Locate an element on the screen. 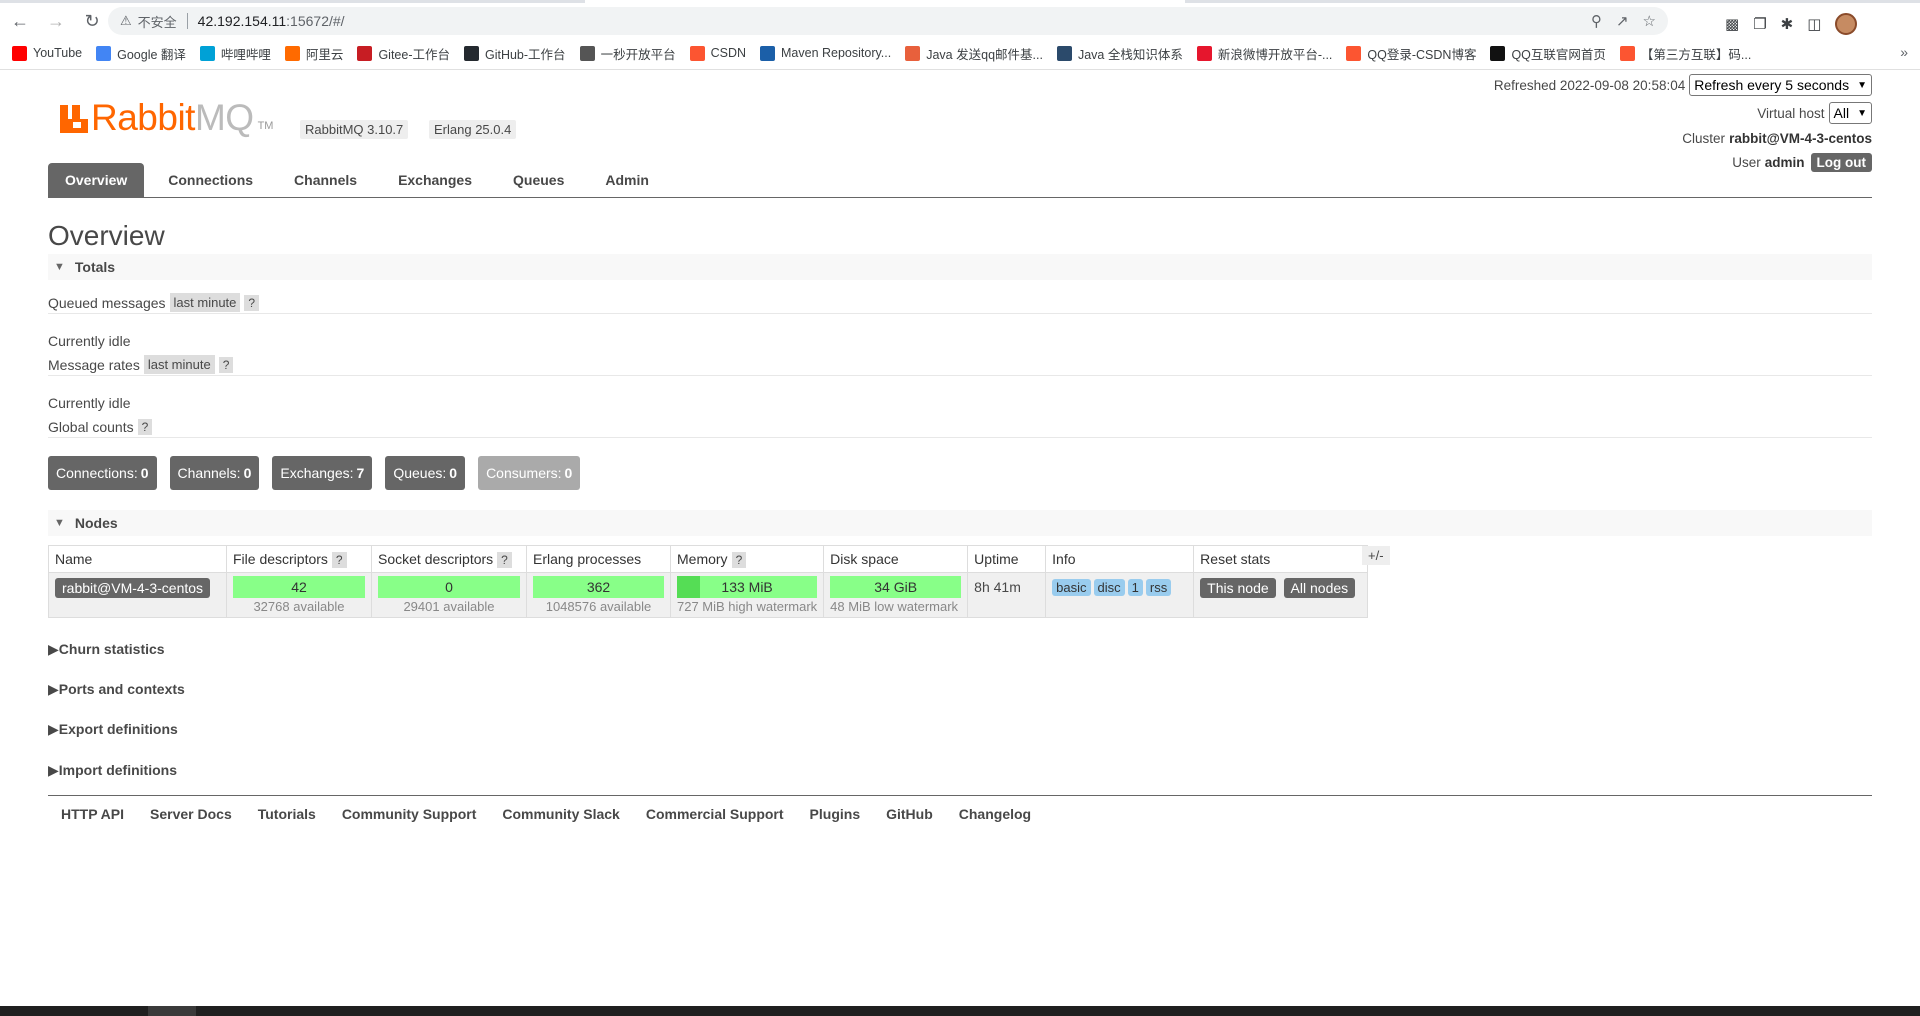 This screenshot has width=1920, height=1016. share-icon: ↗ is located at coordinates (1622, 21).